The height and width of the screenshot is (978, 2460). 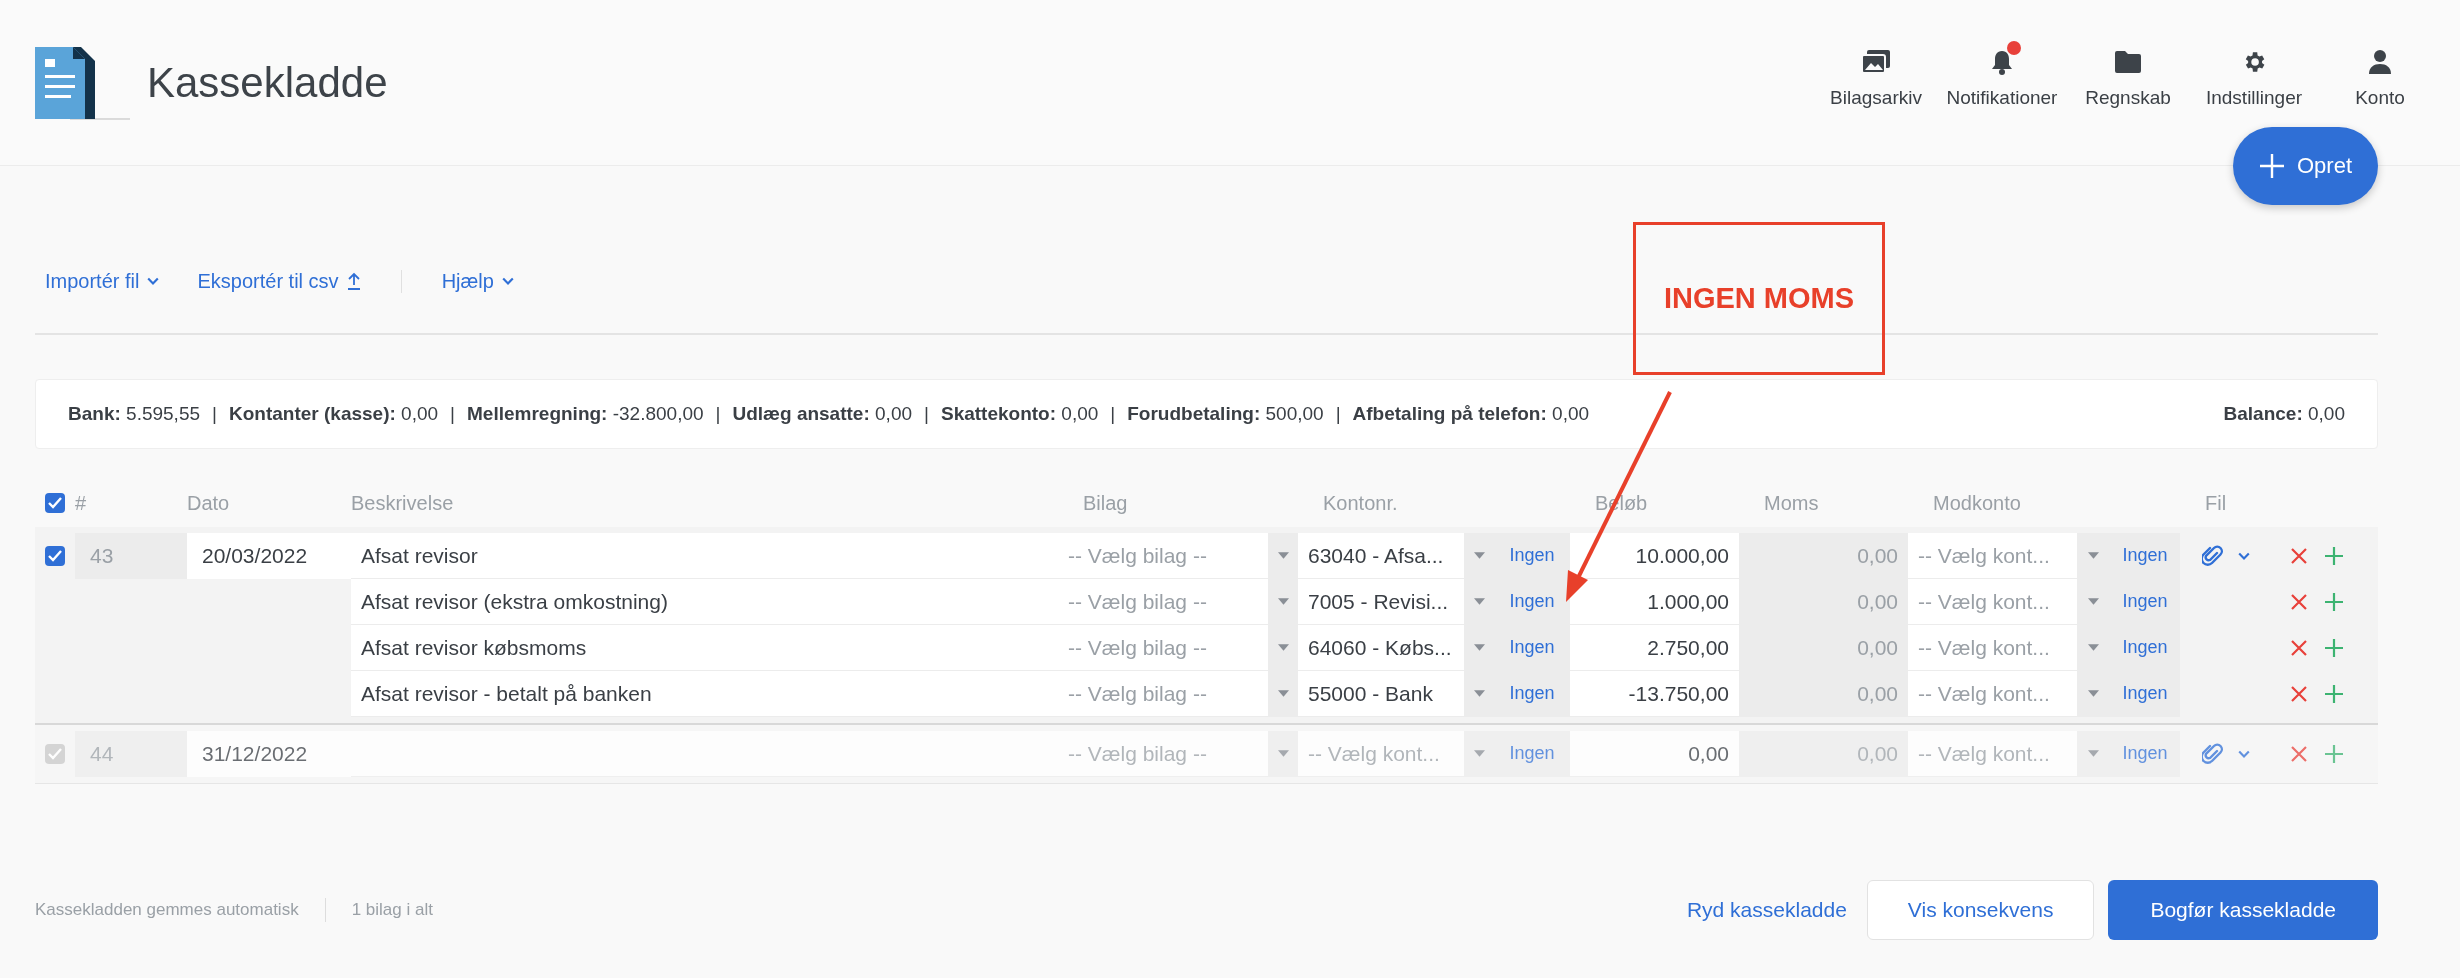 I want to click on entry-number: 43, so click(x=131, y=556).